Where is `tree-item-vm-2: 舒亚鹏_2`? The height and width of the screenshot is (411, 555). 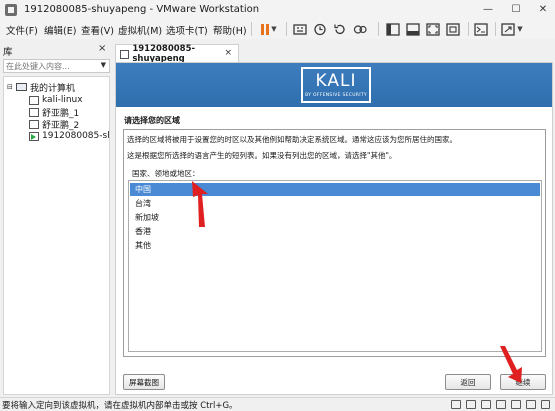 tree-item-vm-2: 舒亚鹏_2 is located at coordinates (54, 124).